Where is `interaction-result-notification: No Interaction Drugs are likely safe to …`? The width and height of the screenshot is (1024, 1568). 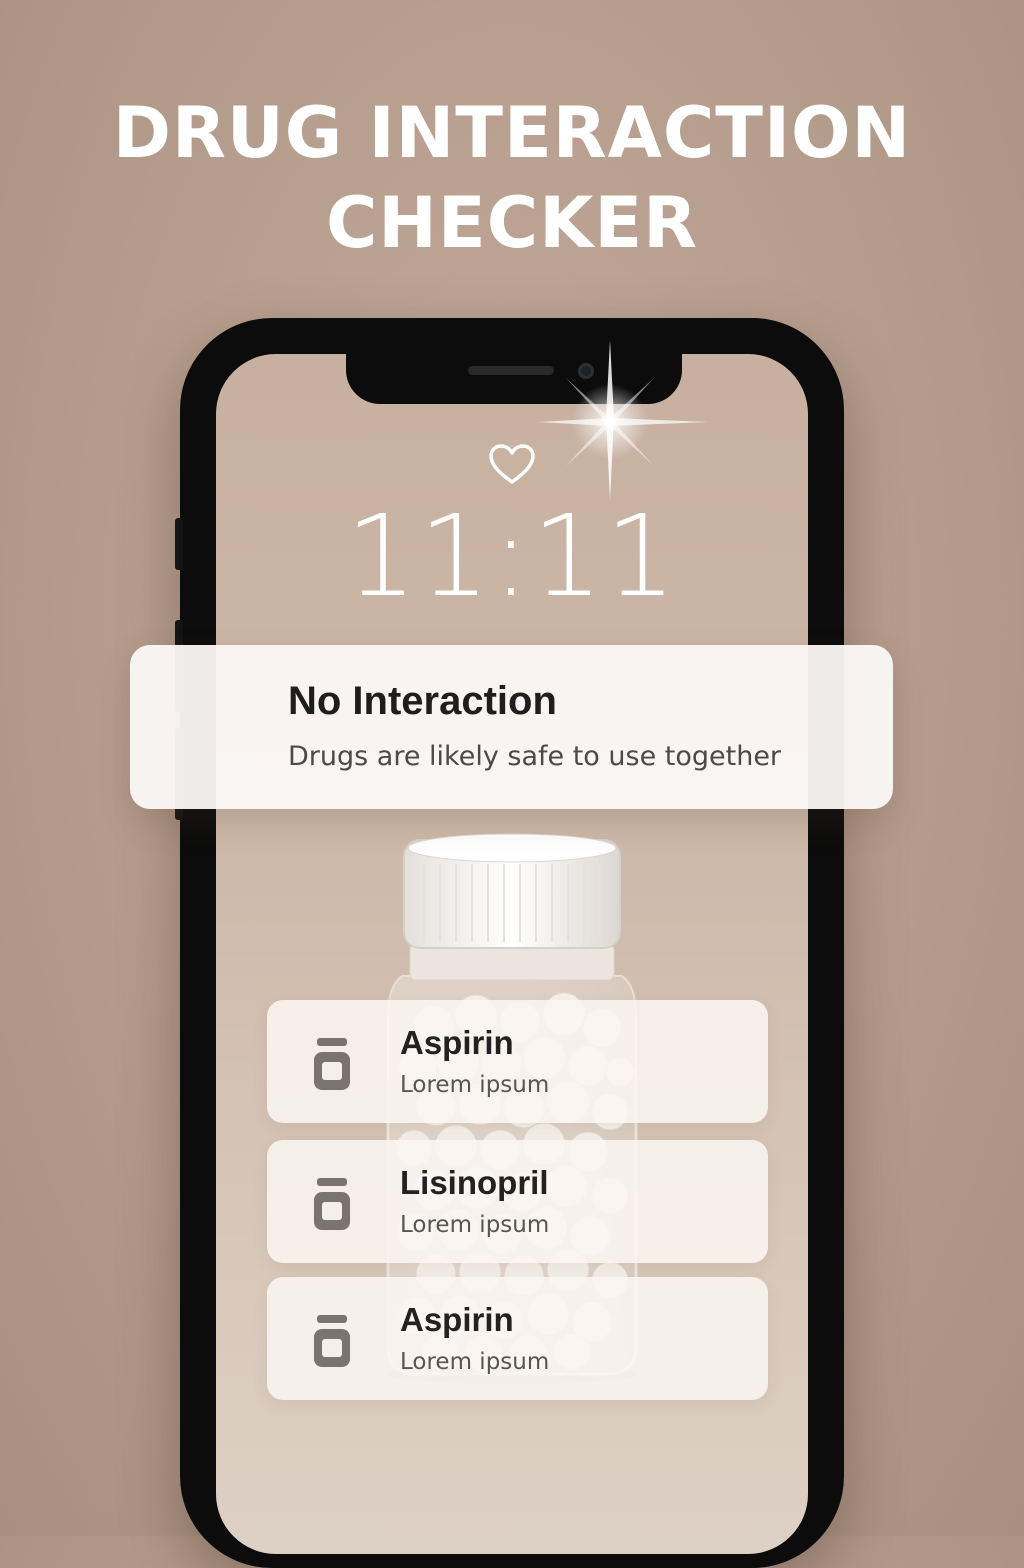
interaction-result-notification: No Interaction Drugs are likely safe to … is located at coordinates (511, 727).